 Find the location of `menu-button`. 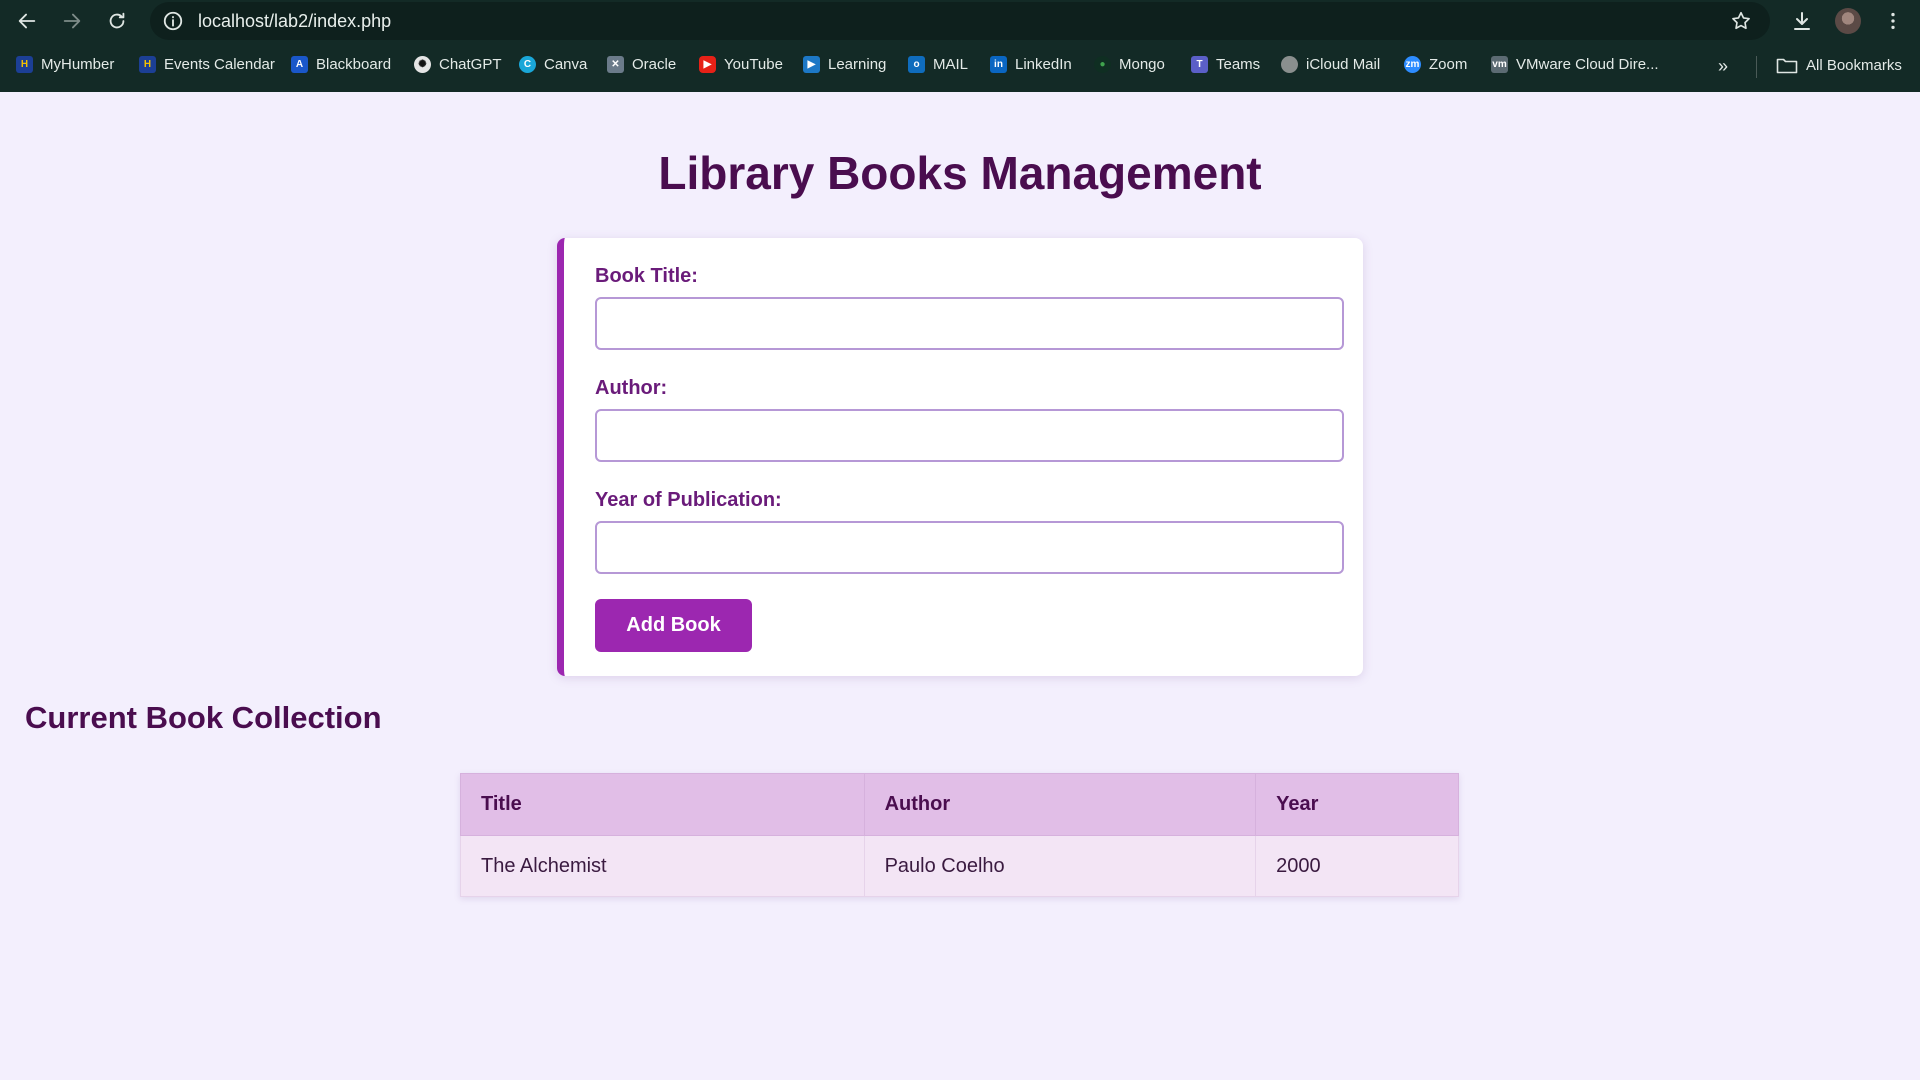

menu-button is located at coordinates (1893, 21).